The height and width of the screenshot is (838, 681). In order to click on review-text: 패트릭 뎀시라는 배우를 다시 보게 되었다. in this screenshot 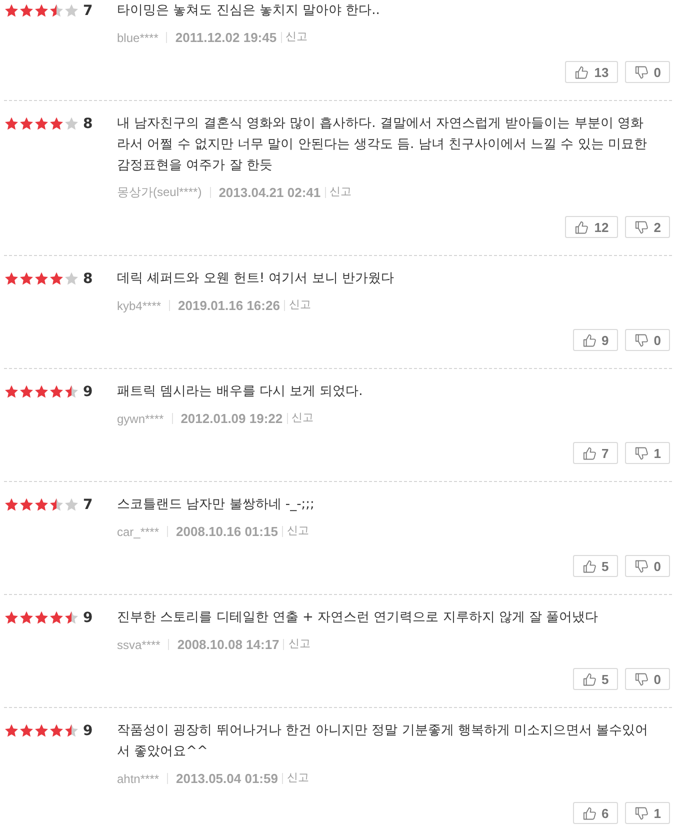, I will do `click(240, 392)`.